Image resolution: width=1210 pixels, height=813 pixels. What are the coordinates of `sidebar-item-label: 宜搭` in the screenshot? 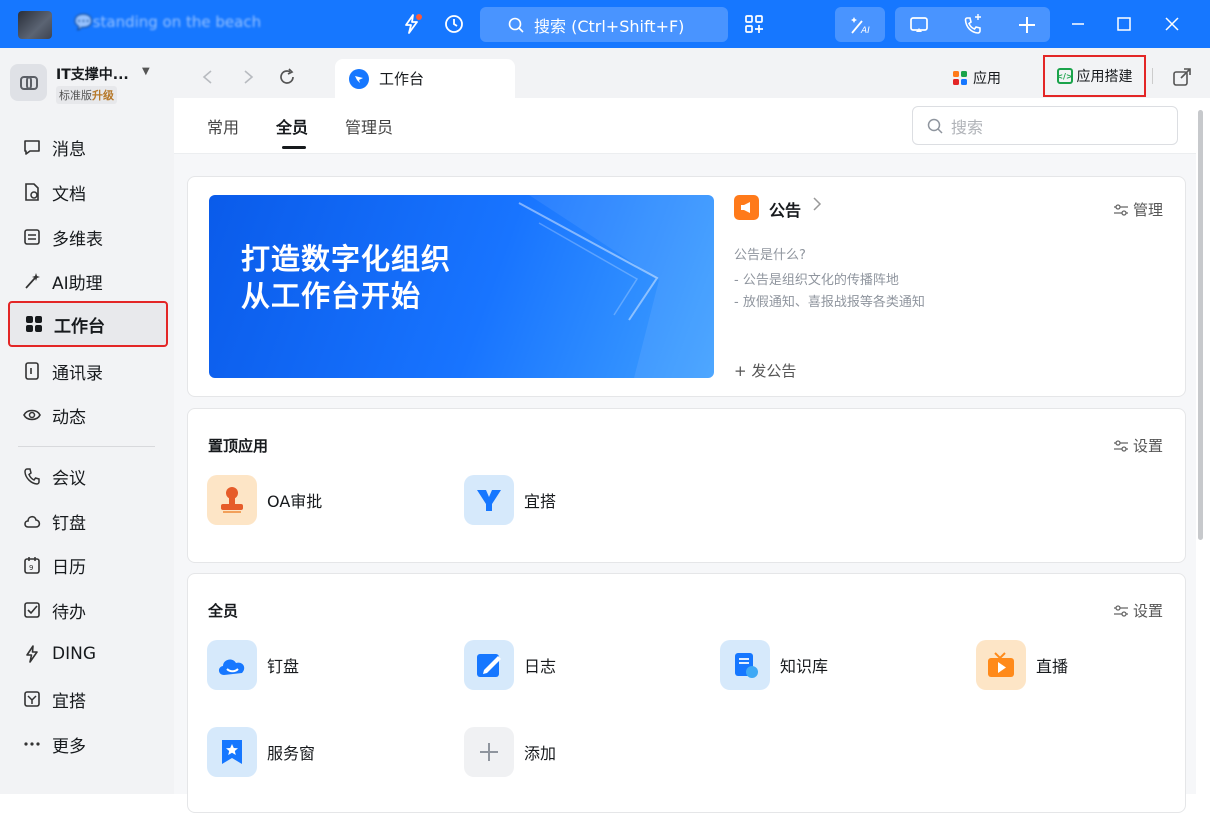 It's located at (69, 701).